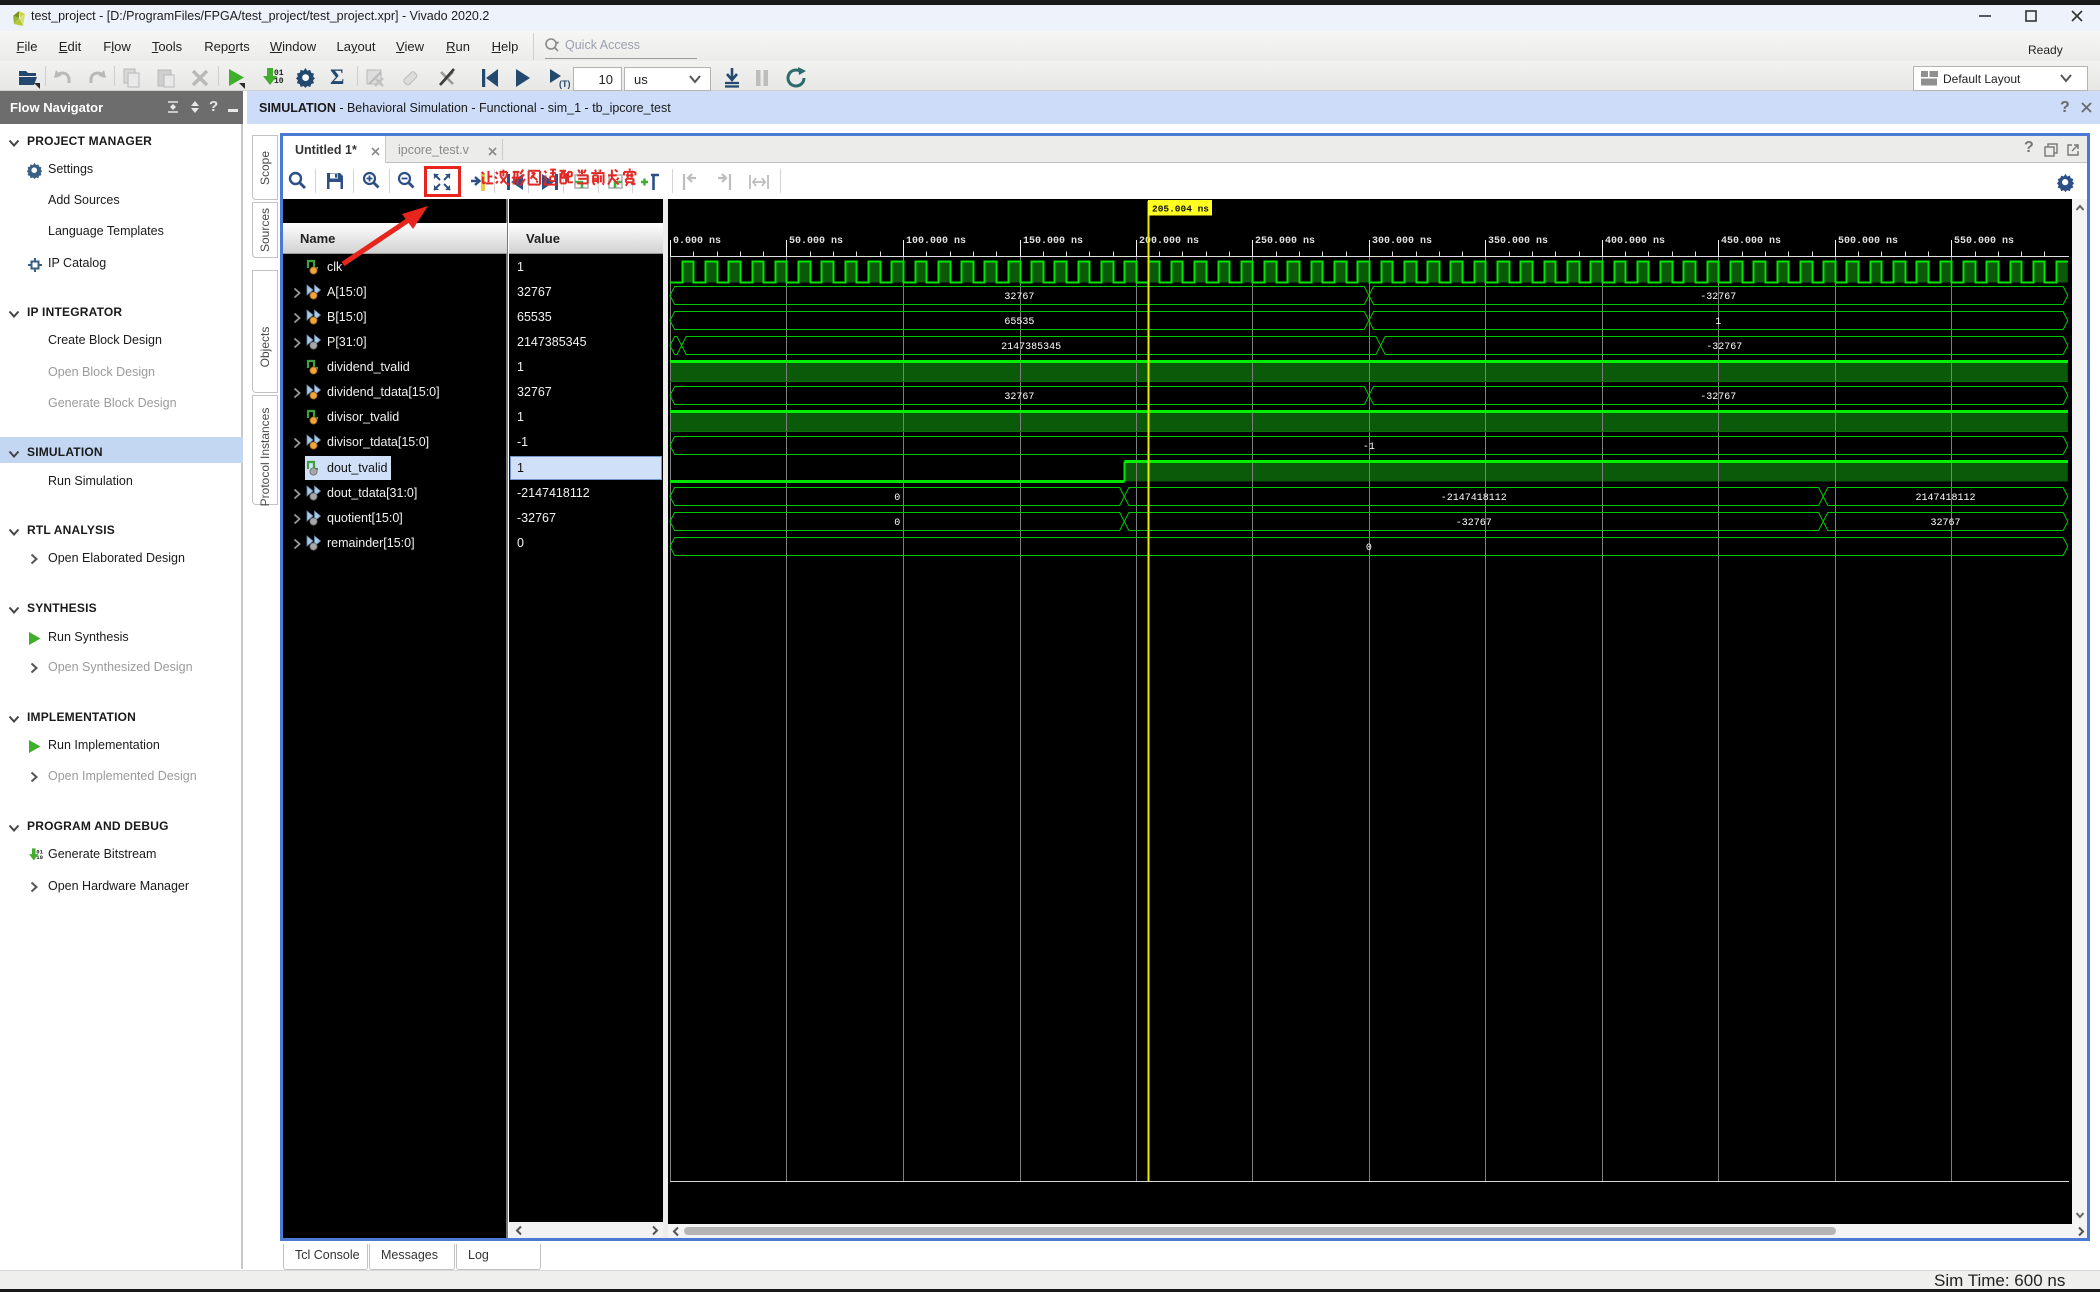  What do you see at coordinates (565, 84) in the screenshot?
I see `svg-text: (T)` at bounding box center [565, 84].